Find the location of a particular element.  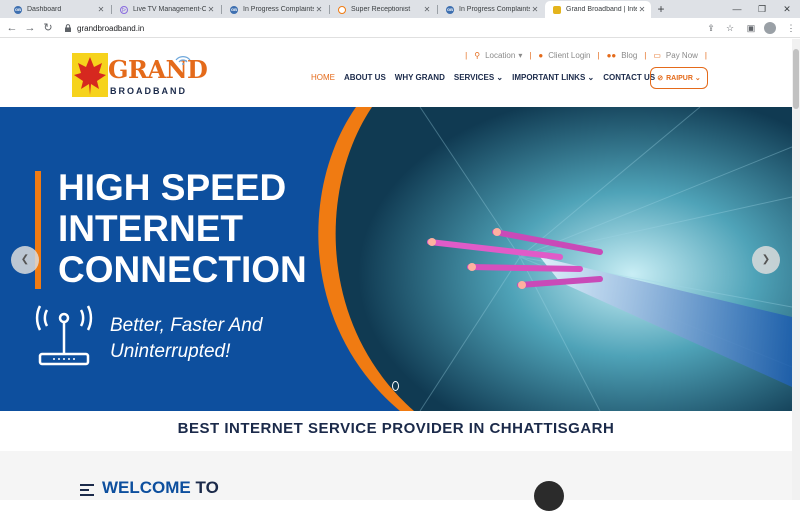

browser-tab: Super Receptionist ✕ is located at coordinates (383, 9).